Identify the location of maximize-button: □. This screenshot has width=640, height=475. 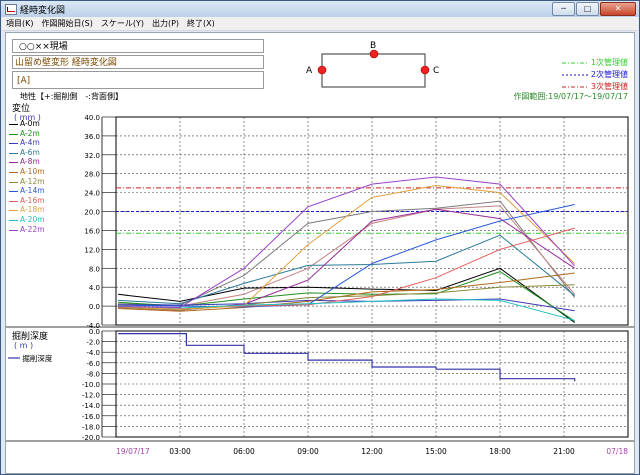
(587, 9).